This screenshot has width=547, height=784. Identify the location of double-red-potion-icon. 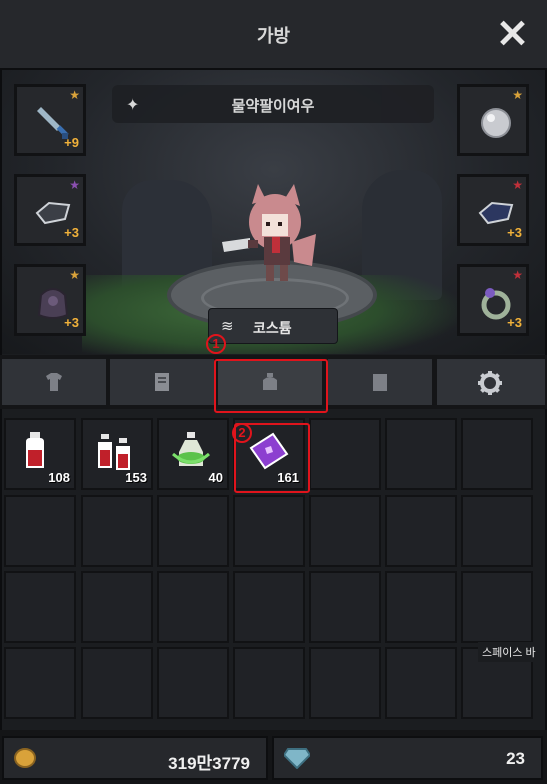
(114, 452).